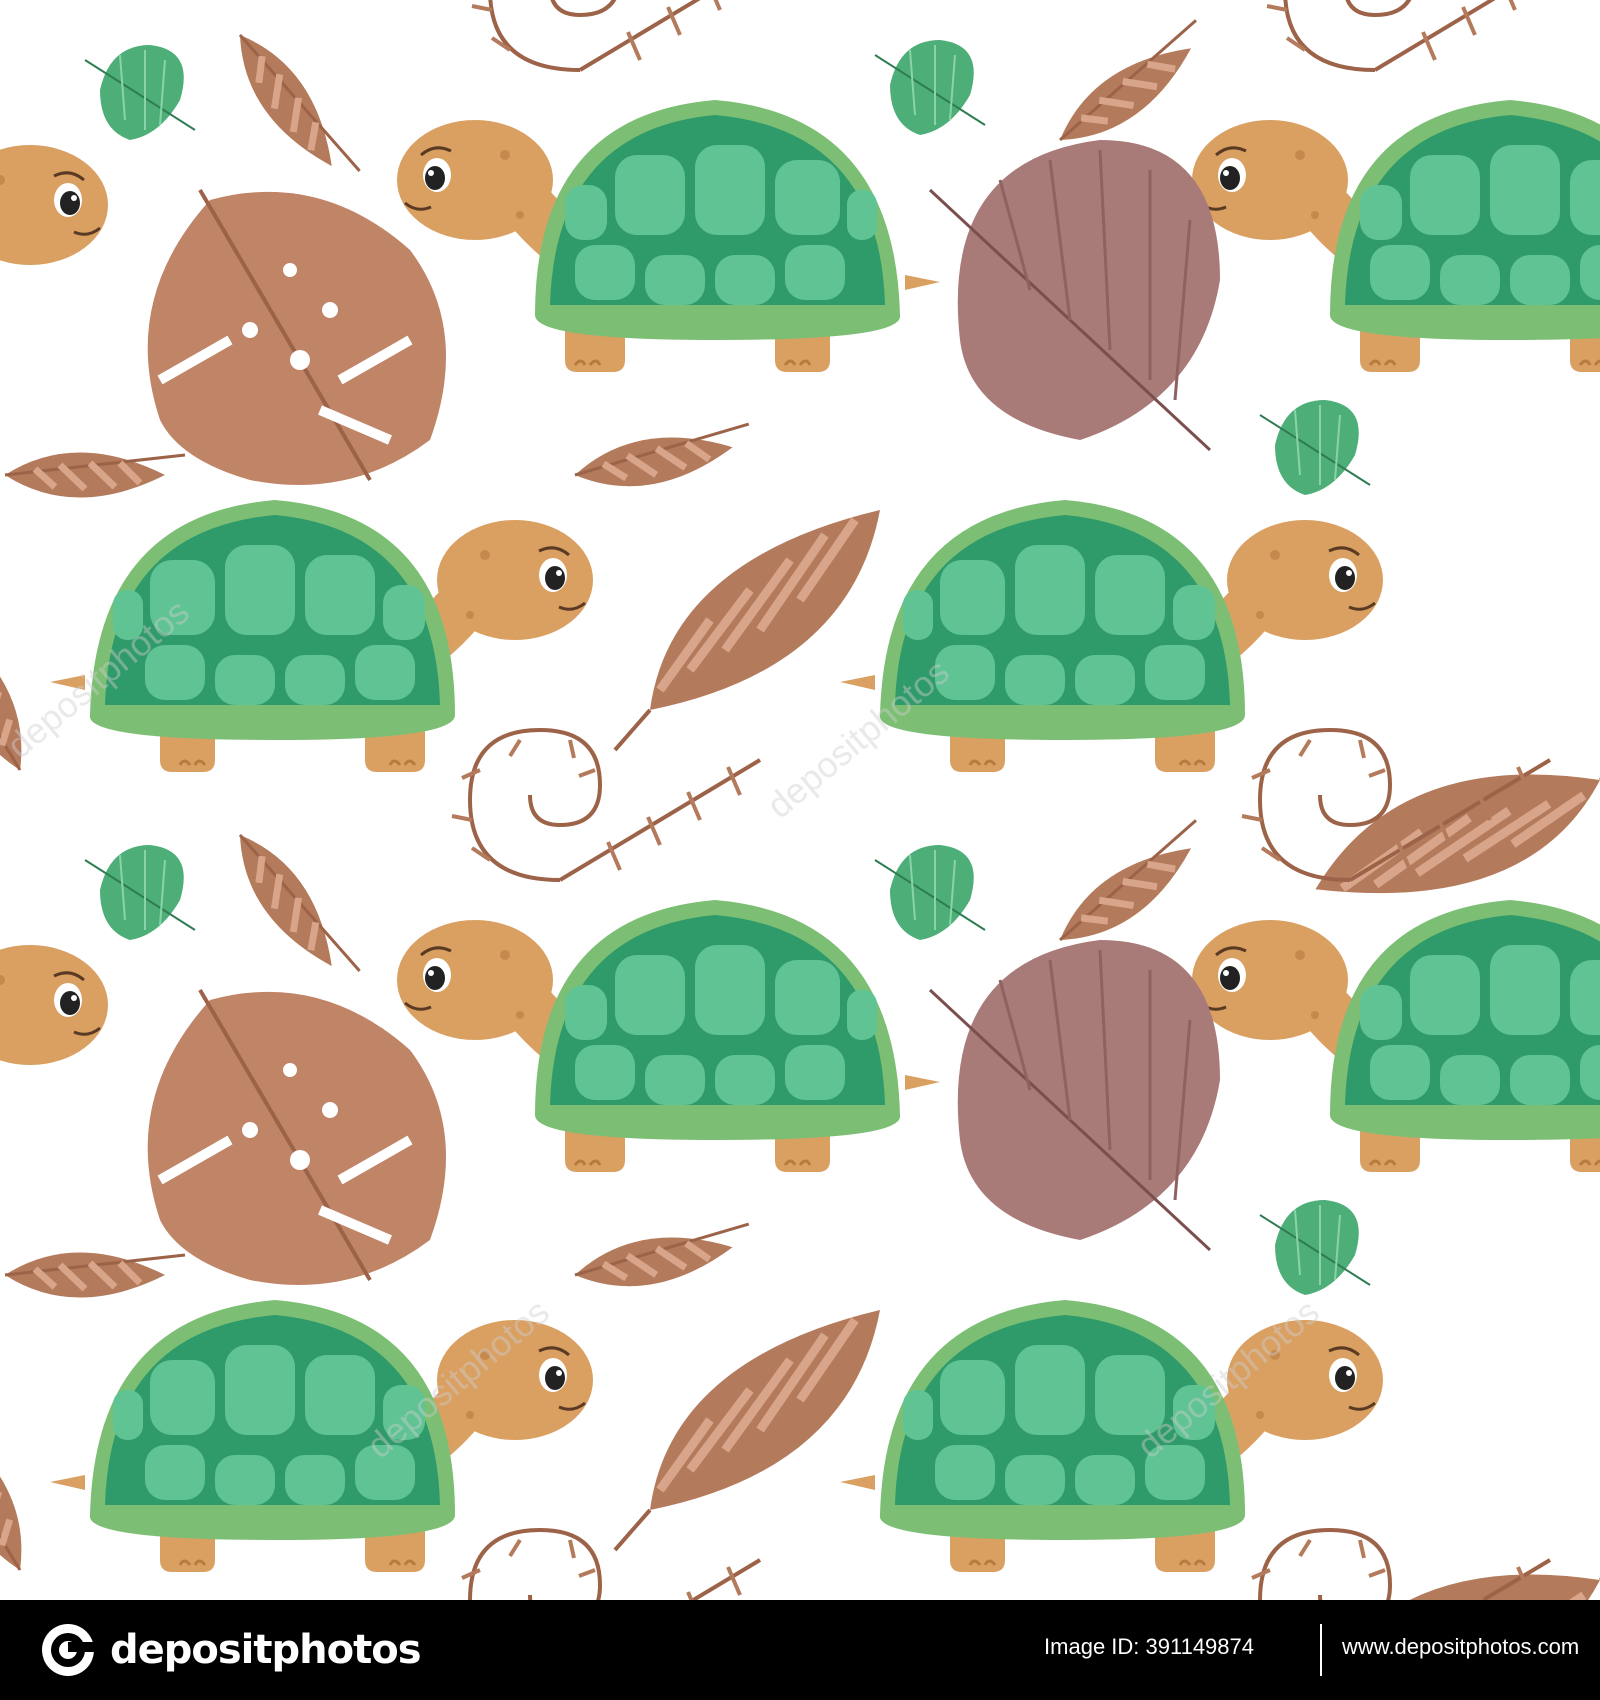 This screenshot has height=1700, width=1600. I want to click on brand-logo: depositphotos, so click(231, 1650).